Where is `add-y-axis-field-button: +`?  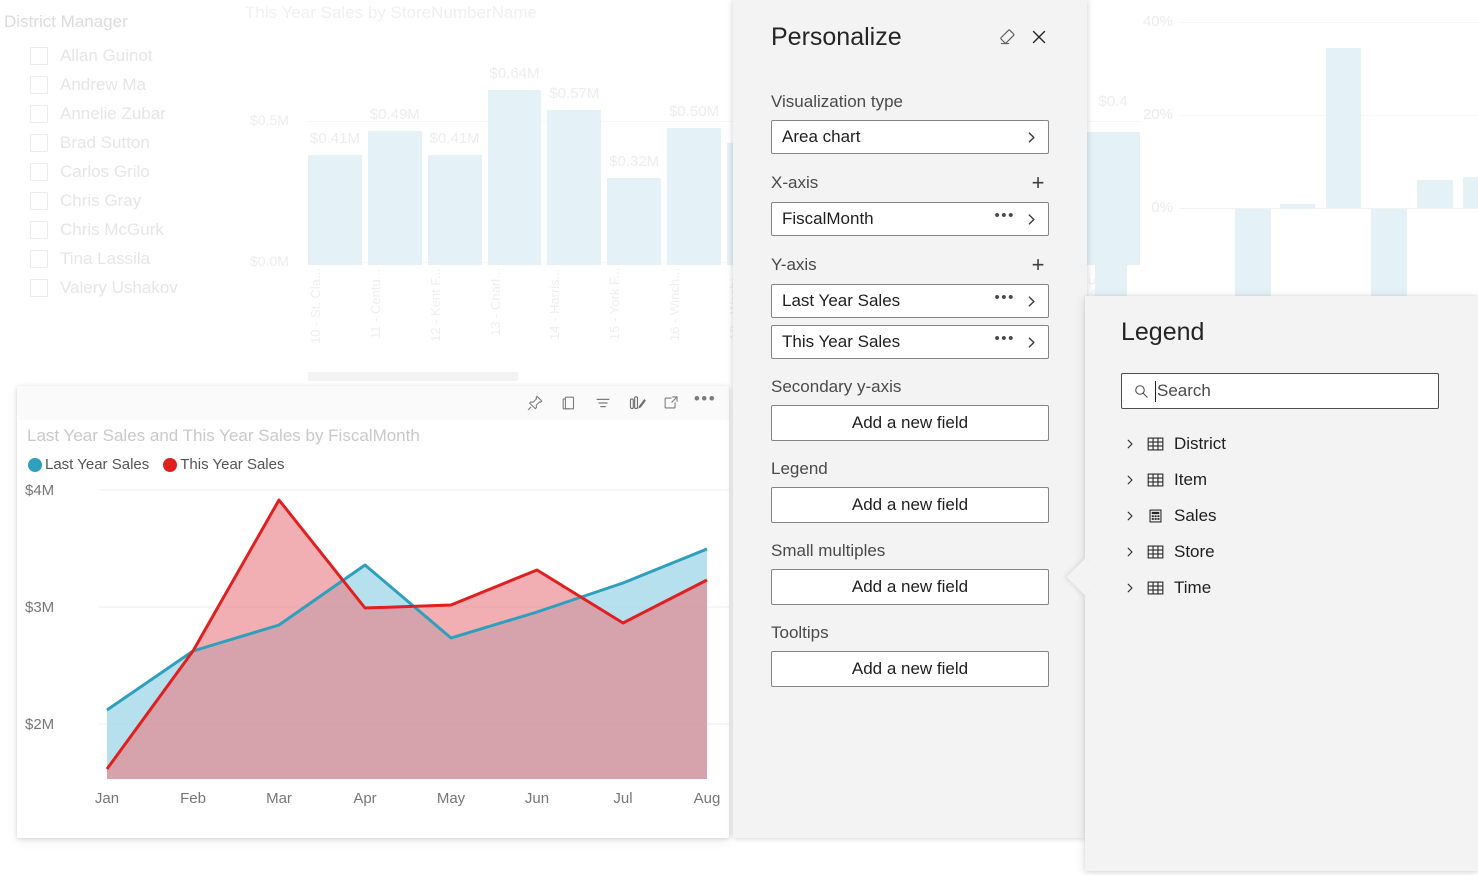 add-y-axis-field-button: + is located at coordinates (1038, 265).